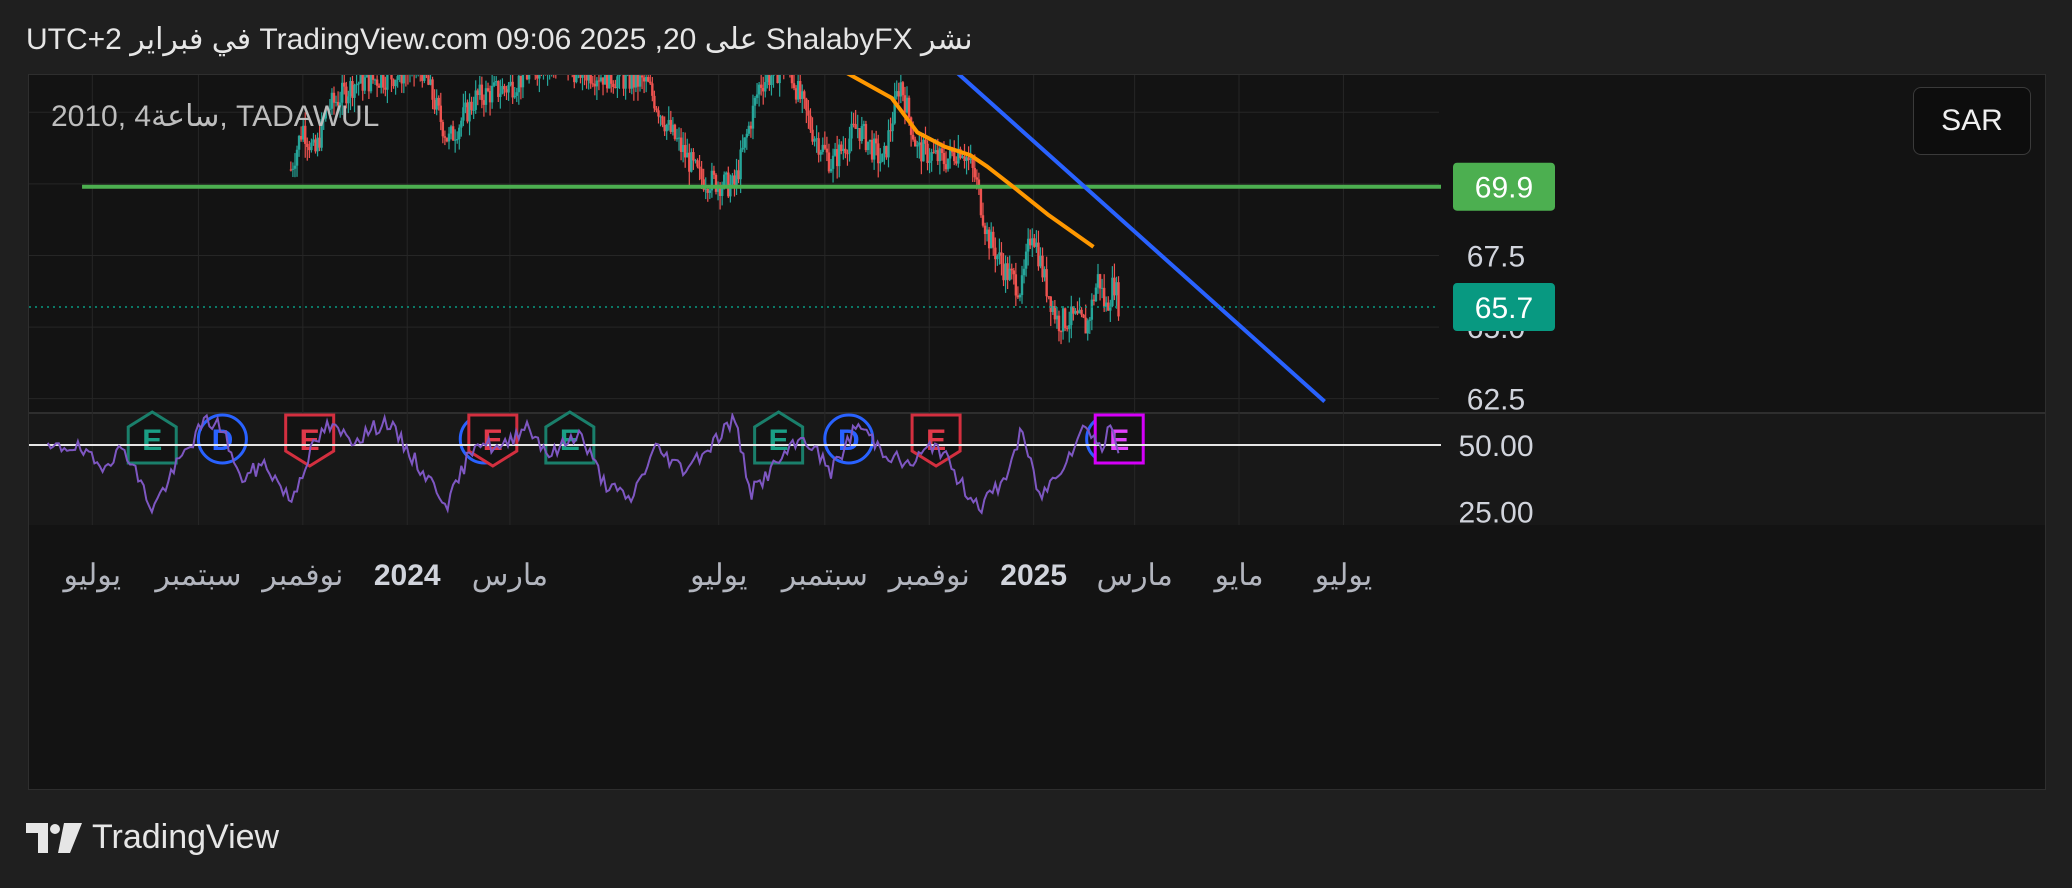 This screenshot has width=2072, height=888. I want to click on currency-button: SAR, so click(1972, 121).